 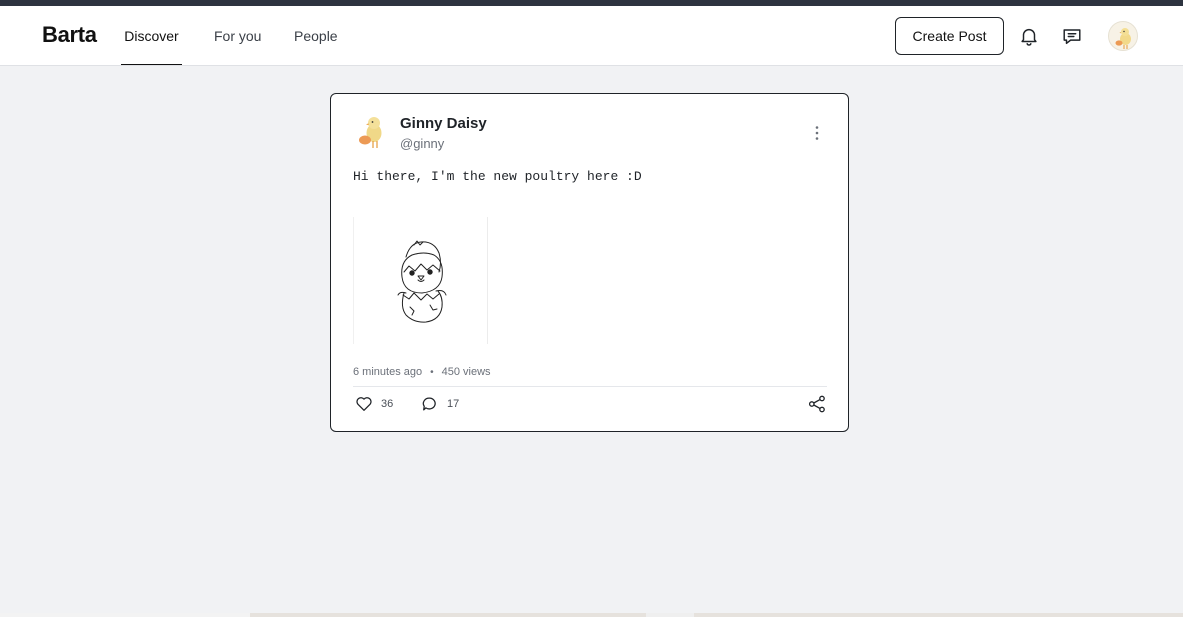 I want to click on hatching-chick-illustration, so click(x=422, y=281).